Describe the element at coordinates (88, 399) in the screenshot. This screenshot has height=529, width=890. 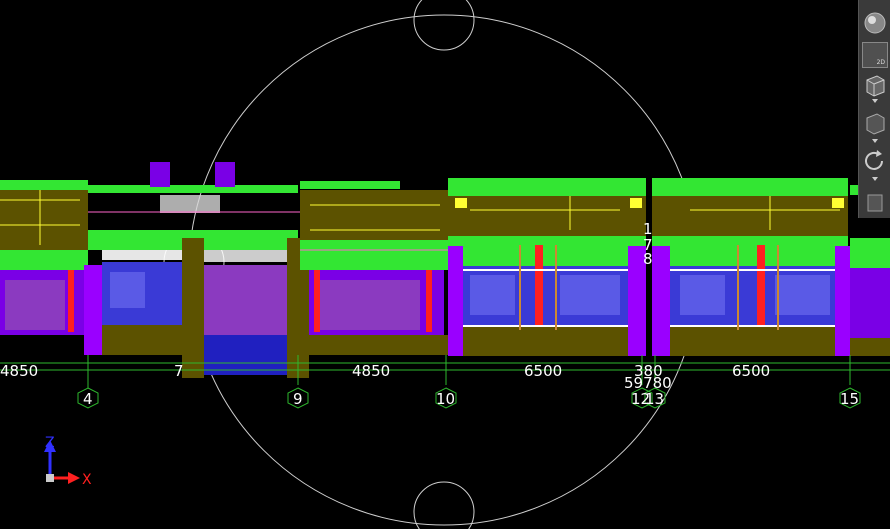
I see `grid-label: 4` at that location.